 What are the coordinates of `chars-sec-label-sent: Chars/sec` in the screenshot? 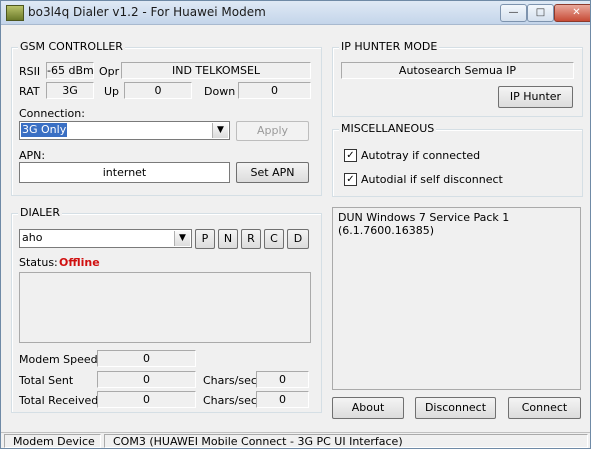 It's located at (230, 380).